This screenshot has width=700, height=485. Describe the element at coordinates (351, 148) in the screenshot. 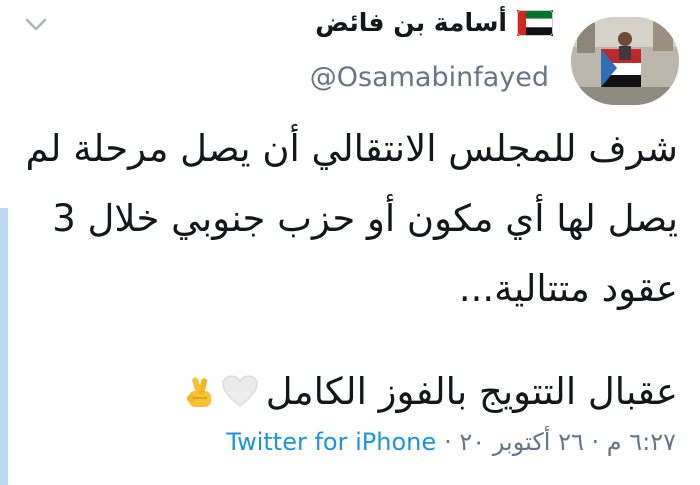

I see `tweet-text-line-1: شرف للمجلس الانتقالي أن يصل مرحلة لم` at that location.